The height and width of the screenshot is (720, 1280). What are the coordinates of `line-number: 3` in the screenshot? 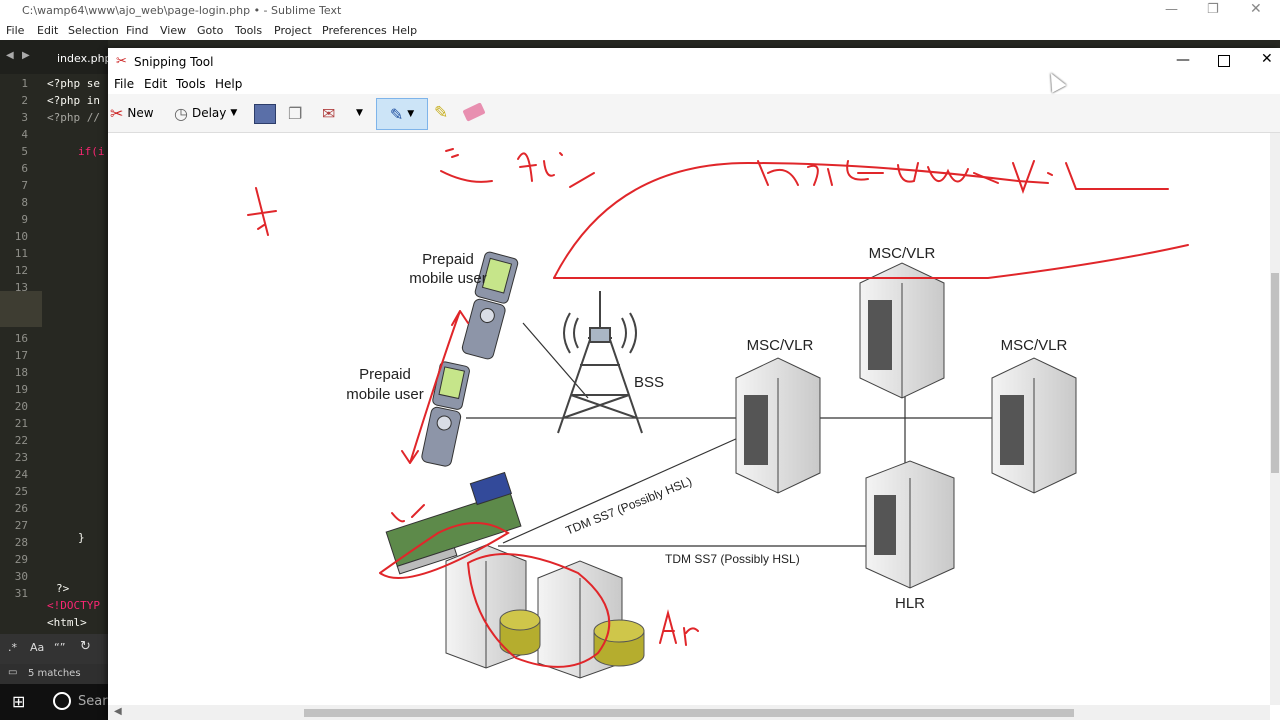 It's located at (24, 117).